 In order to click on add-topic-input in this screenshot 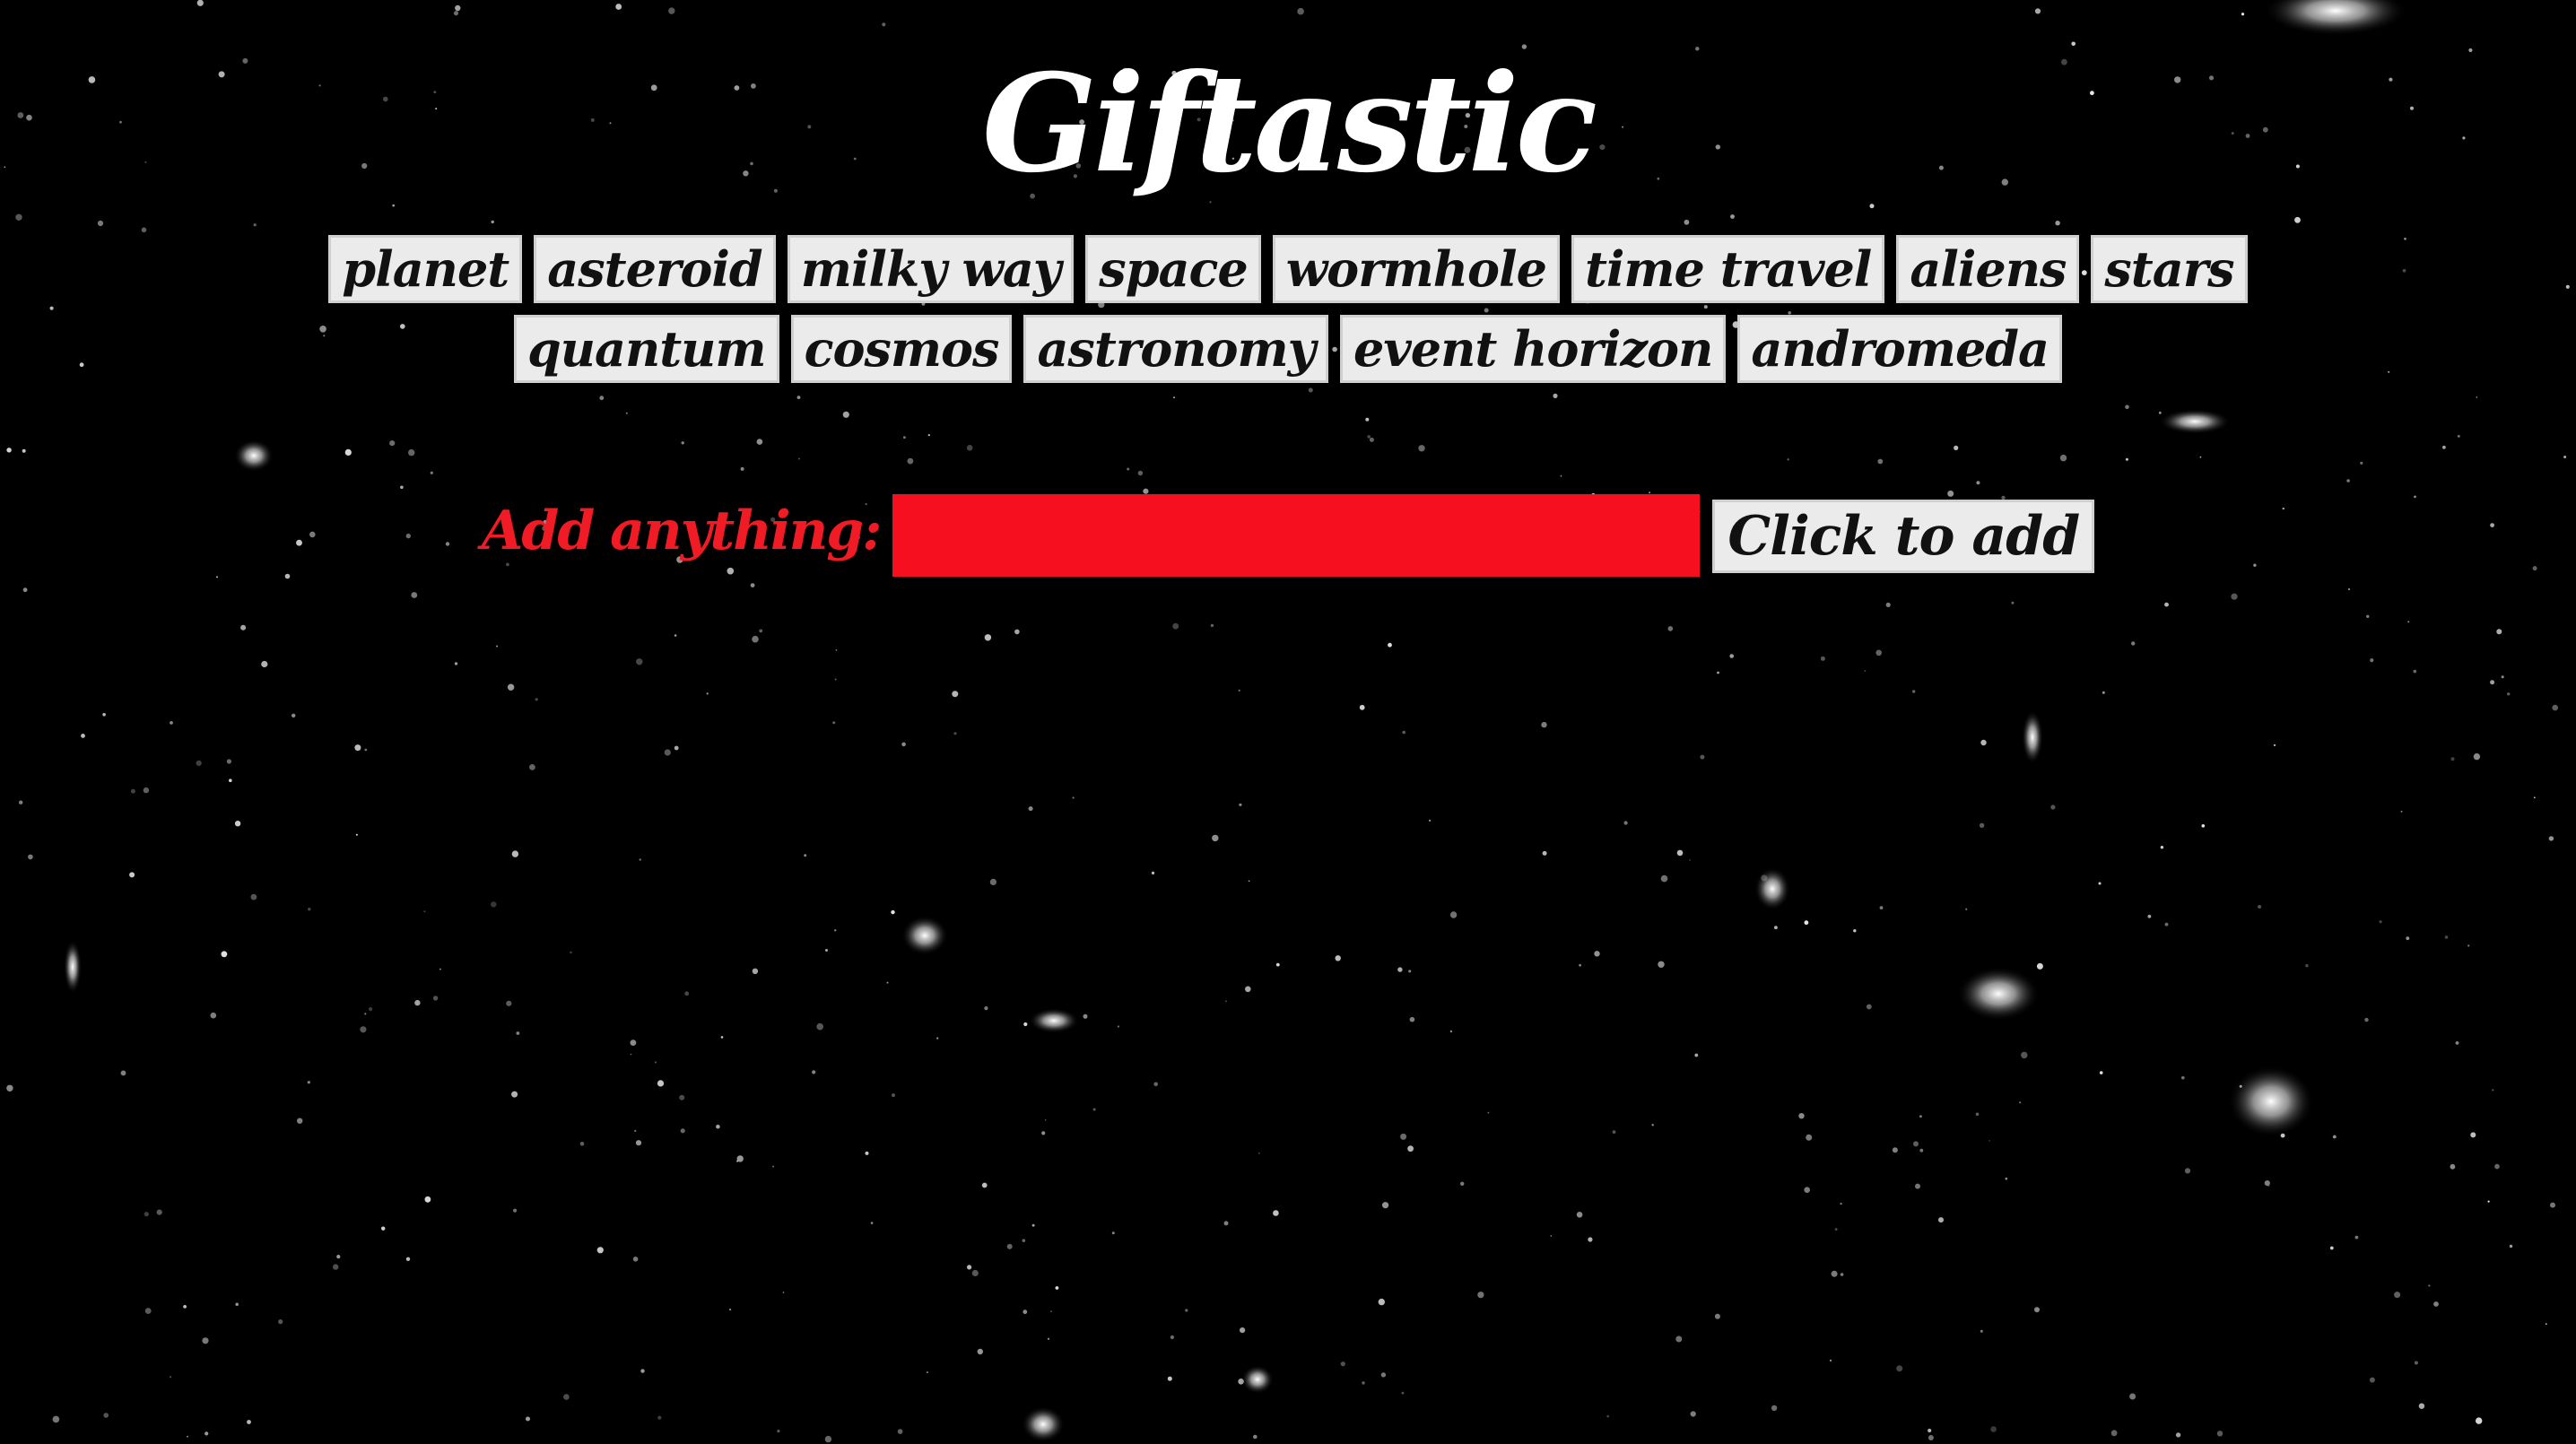, I will do `click(1296, 535)`.